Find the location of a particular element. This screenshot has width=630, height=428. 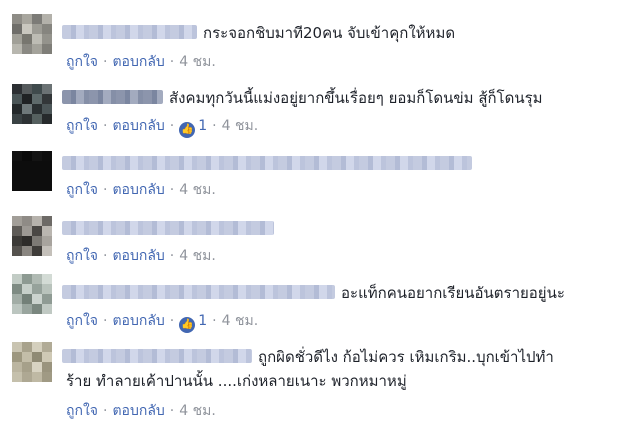

comment-body: กระจอกชิบมาที20คน จับเข้าคุกให้หมด is located at coordinates (258, 33).